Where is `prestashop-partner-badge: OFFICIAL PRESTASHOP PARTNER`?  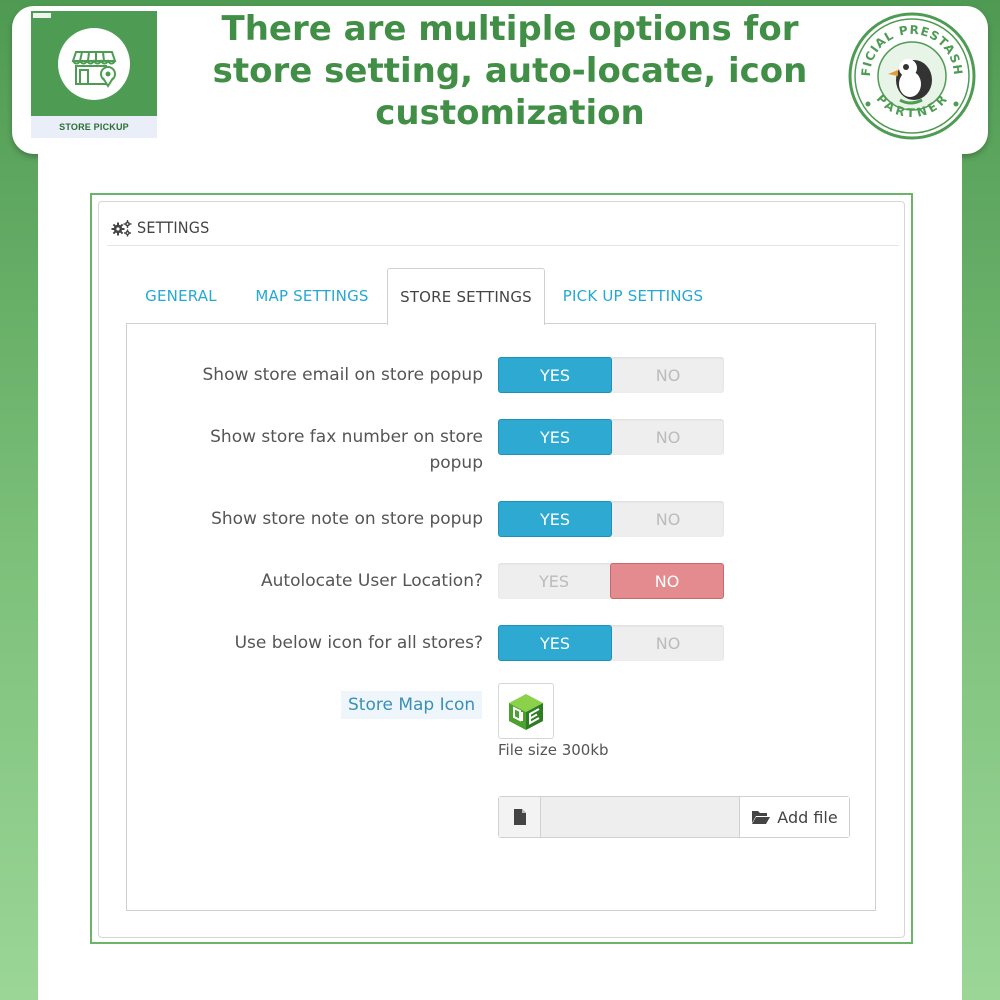 prestashop-partner-badge: OFFICIAL PRESTASHOP PARTNER is located at coordinates (912, 76).